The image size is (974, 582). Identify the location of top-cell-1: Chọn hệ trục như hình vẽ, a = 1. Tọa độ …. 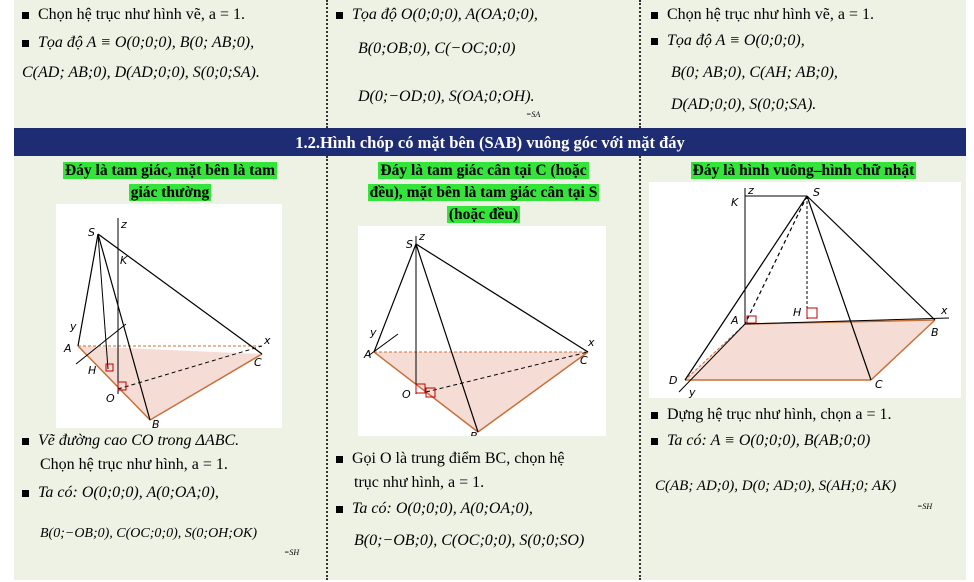
(170, 64).